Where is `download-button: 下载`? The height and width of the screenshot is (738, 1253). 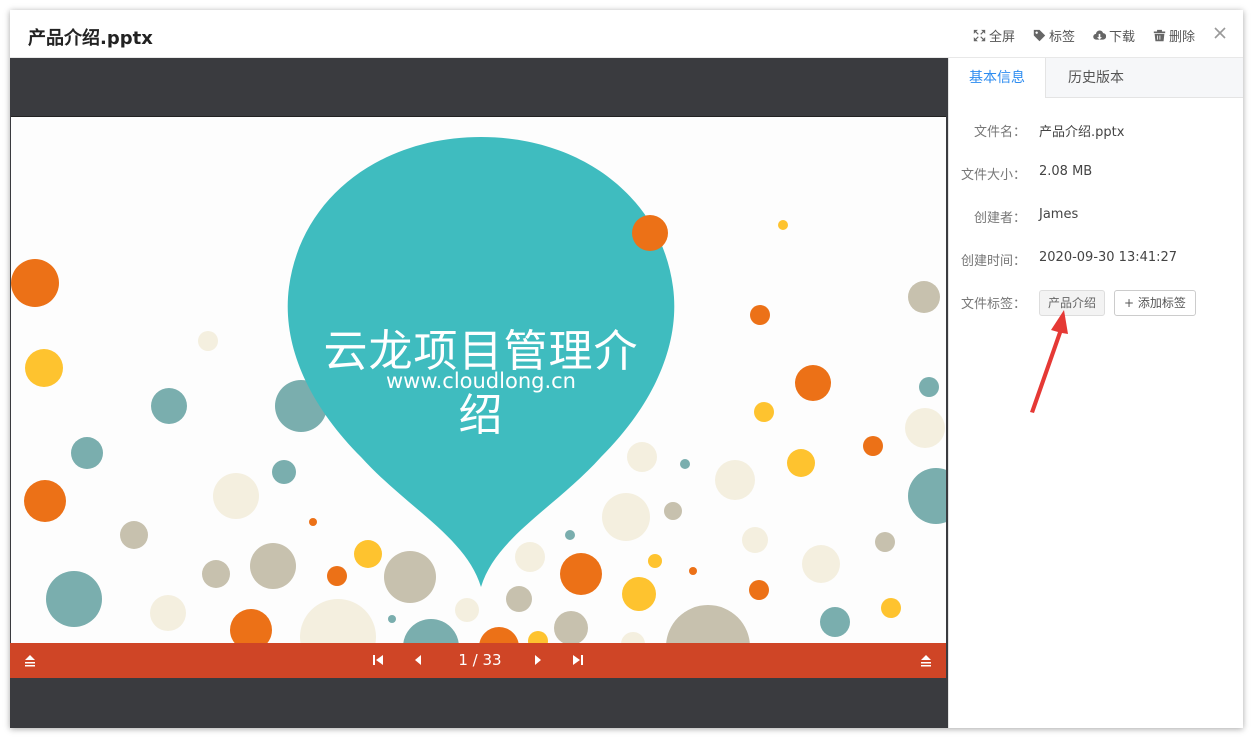 download-button: 下载 is located at coordinates (1114, 35).